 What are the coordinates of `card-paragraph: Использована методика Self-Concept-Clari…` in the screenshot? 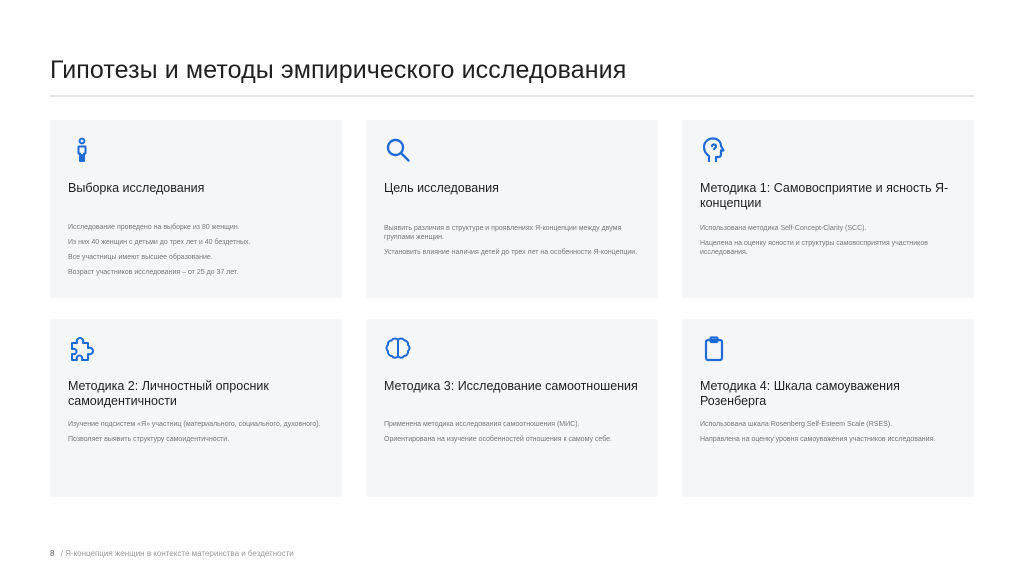 It's located at (783, 228).